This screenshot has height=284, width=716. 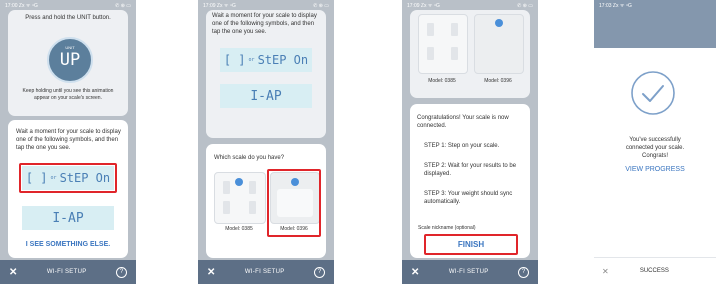 I want to click on something-else-link: I SEE SOMETHING ELSE., so click(x=68, y=244).